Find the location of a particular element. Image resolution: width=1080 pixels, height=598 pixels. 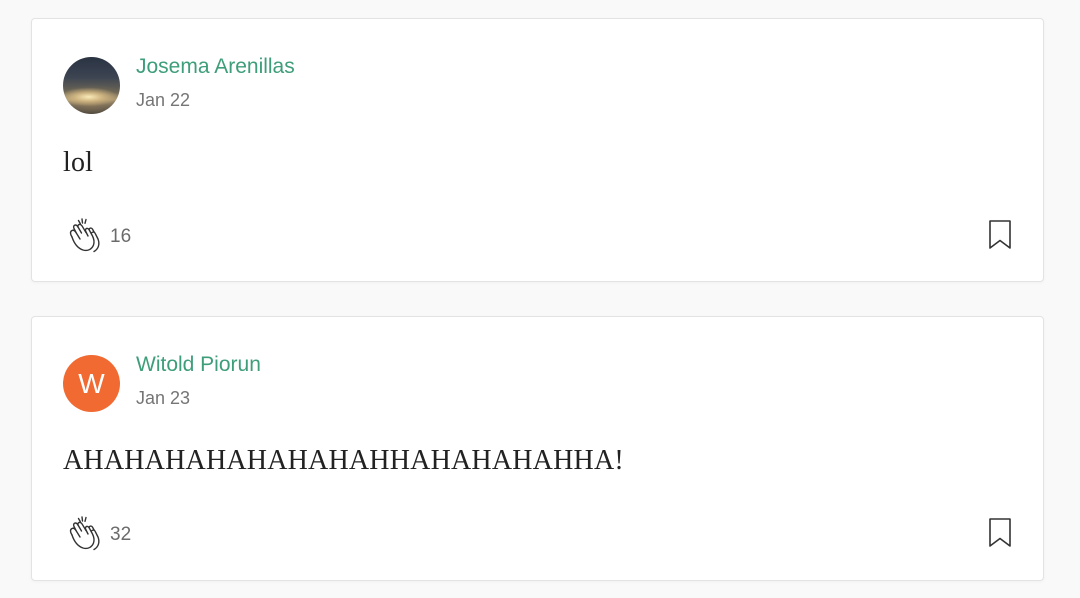

response-text: AHAHAHAHAHAHAHAHHAHAHAHAHHA! is located at coordinates (343, 460).